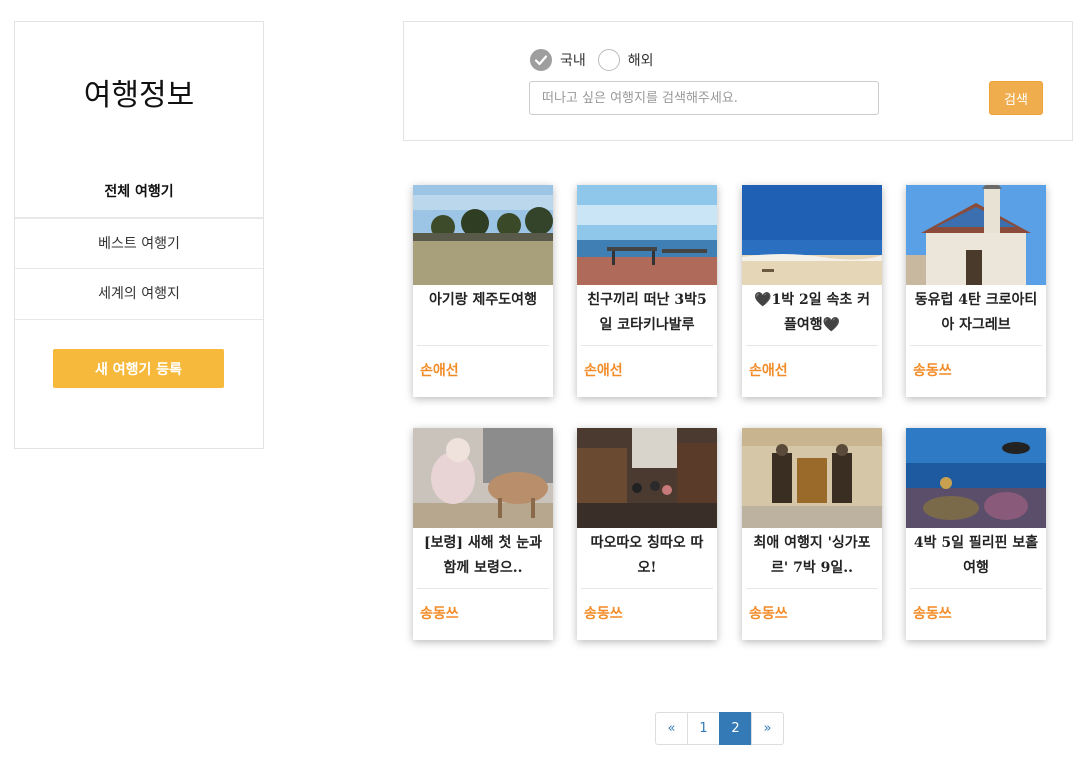 Image resolution: width=1090 pixels, height=762 pixels. I want to click on sidebar: 여행정보 전체 여행기 베스트 여행기 세계의 여행지 새 여행기 등록, so click(139, 235).